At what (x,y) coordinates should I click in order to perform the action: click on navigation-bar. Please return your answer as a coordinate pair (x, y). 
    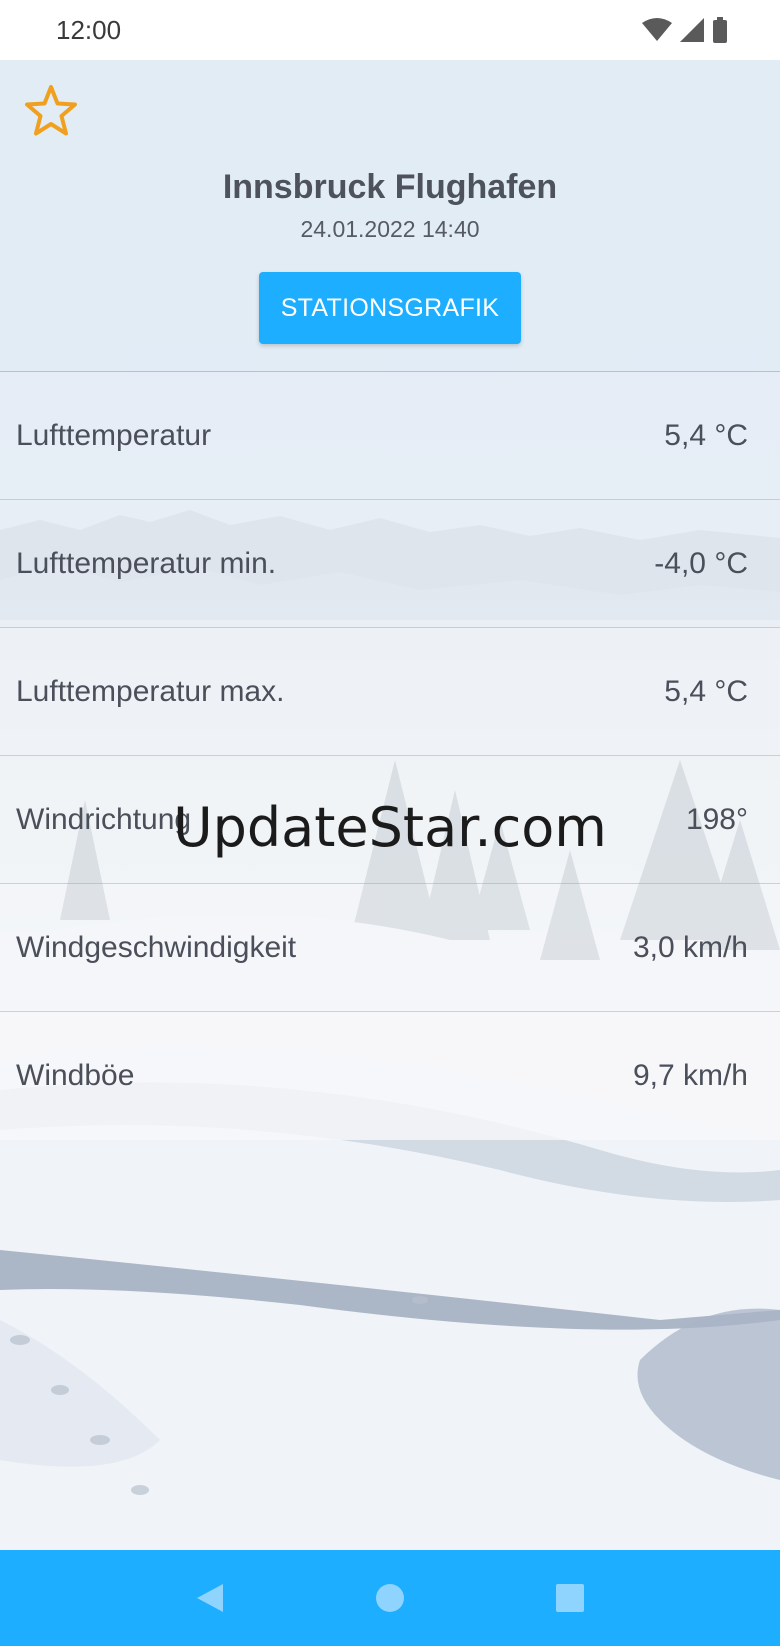
    Looking at the image, I should click on (390, 1598).